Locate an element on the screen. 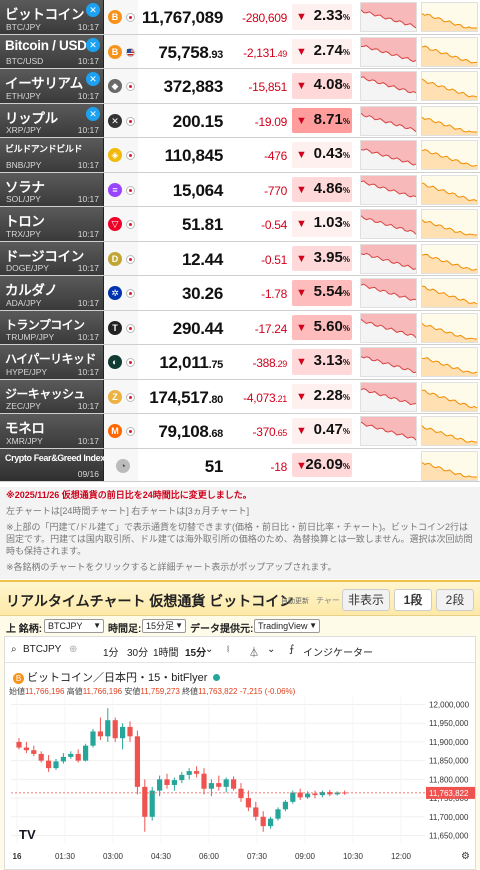 The width and height of the screenshot is (480, 870). price-int: 75,758 is located at coordinates (183, 52).